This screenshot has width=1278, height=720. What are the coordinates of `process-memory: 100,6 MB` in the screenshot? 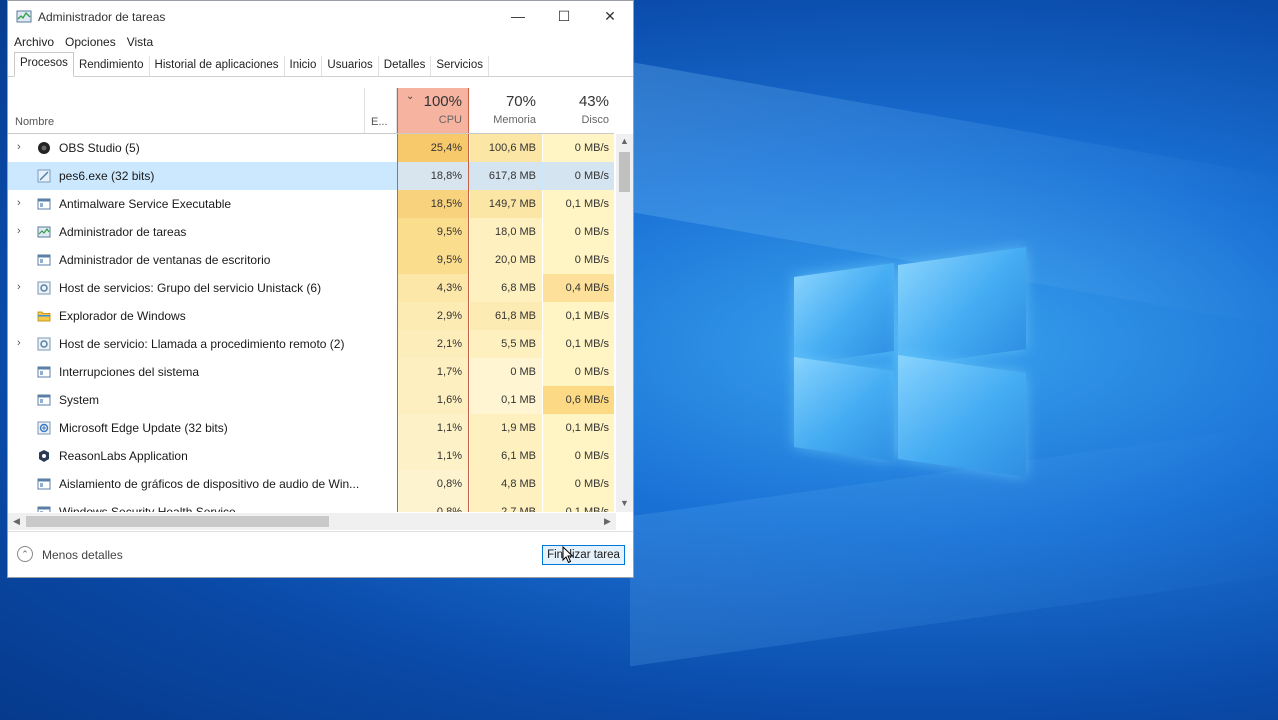 It's located at (506, 148).